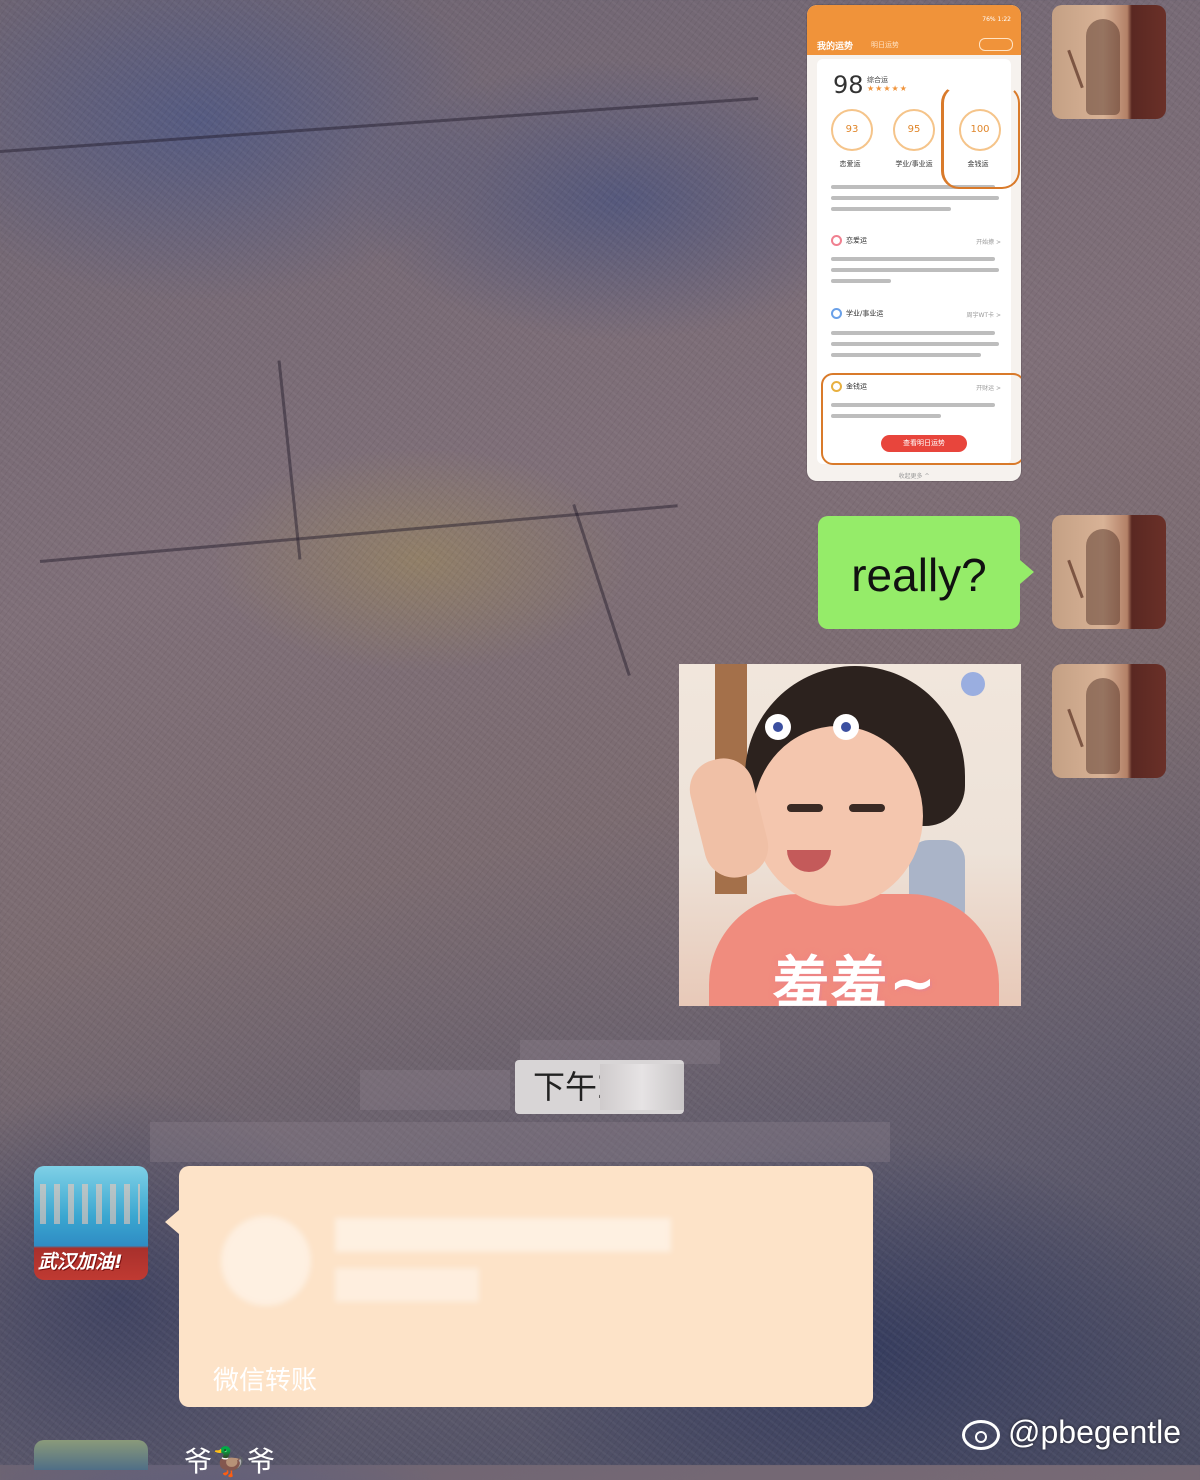 The image size is (1200, 1480). What do you see at coordinates (914, 164) in the screenshot?
I see `career-score-label: 学业/事业运` at bounding box center [914, 164].